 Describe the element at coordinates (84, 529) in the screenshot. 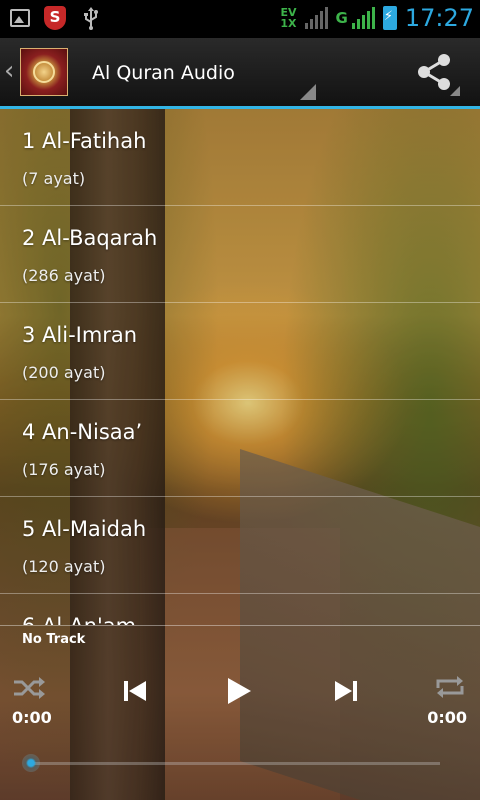

I see `surah-title: 5 Al-Maidah` at that location.